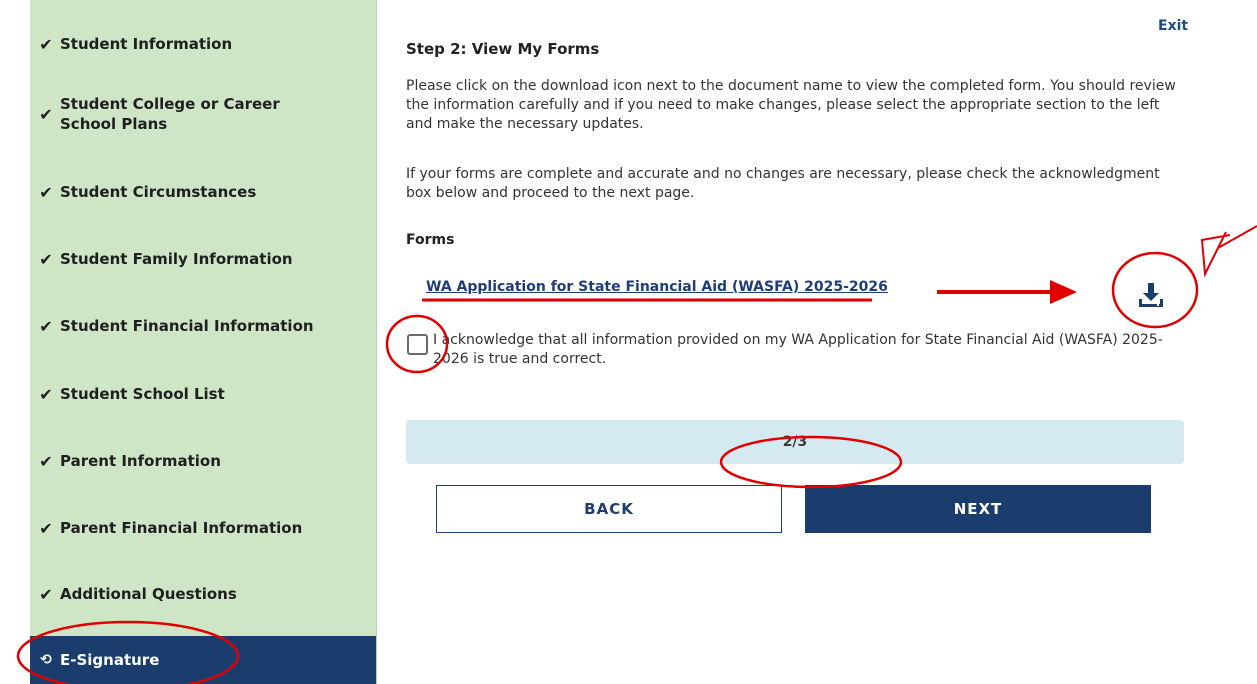  Describe the element at coordinates (203, 660) in the screenshot. I see `sidebar-item-e-signature: ⟲ E-Signature` at that location.